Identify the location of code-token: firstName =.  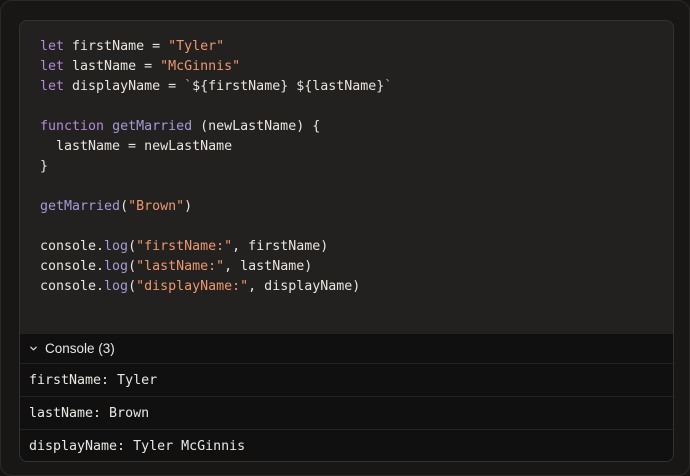
(116, 46).